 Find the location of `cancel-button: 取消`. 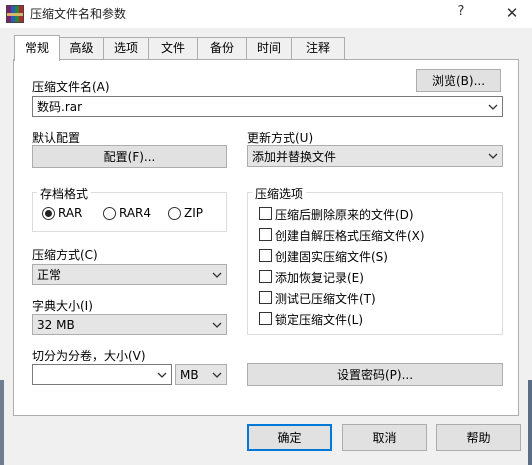

cancel-button: 取消 is located at coordinates (384, 437).